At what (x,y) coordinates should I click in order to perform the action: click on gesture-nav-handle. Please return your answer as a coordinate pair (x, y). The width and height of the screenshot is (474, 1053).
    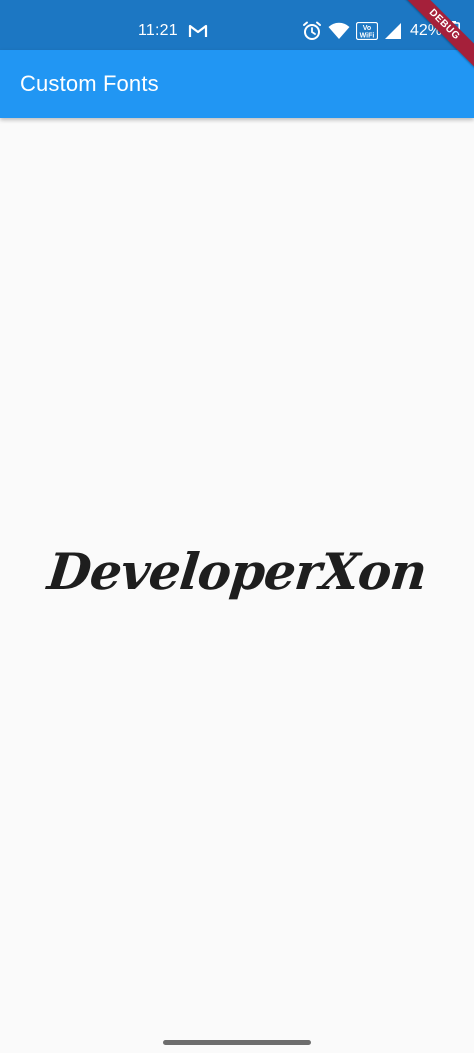
    Looking at the image, I should click on (237, 1042).